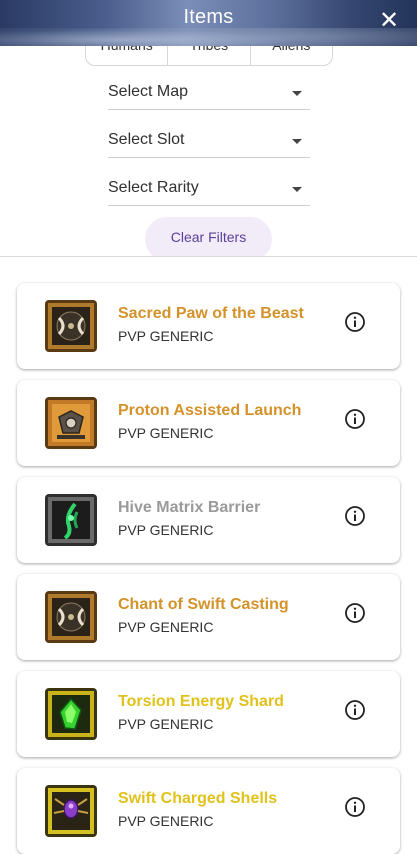 This screenshot has height=854, width=417. What do you see at coordinates (209, 188) in the screenshot?
I see `select-rarity-dropdown: Select Rarity` at bounding box center [209, 188].